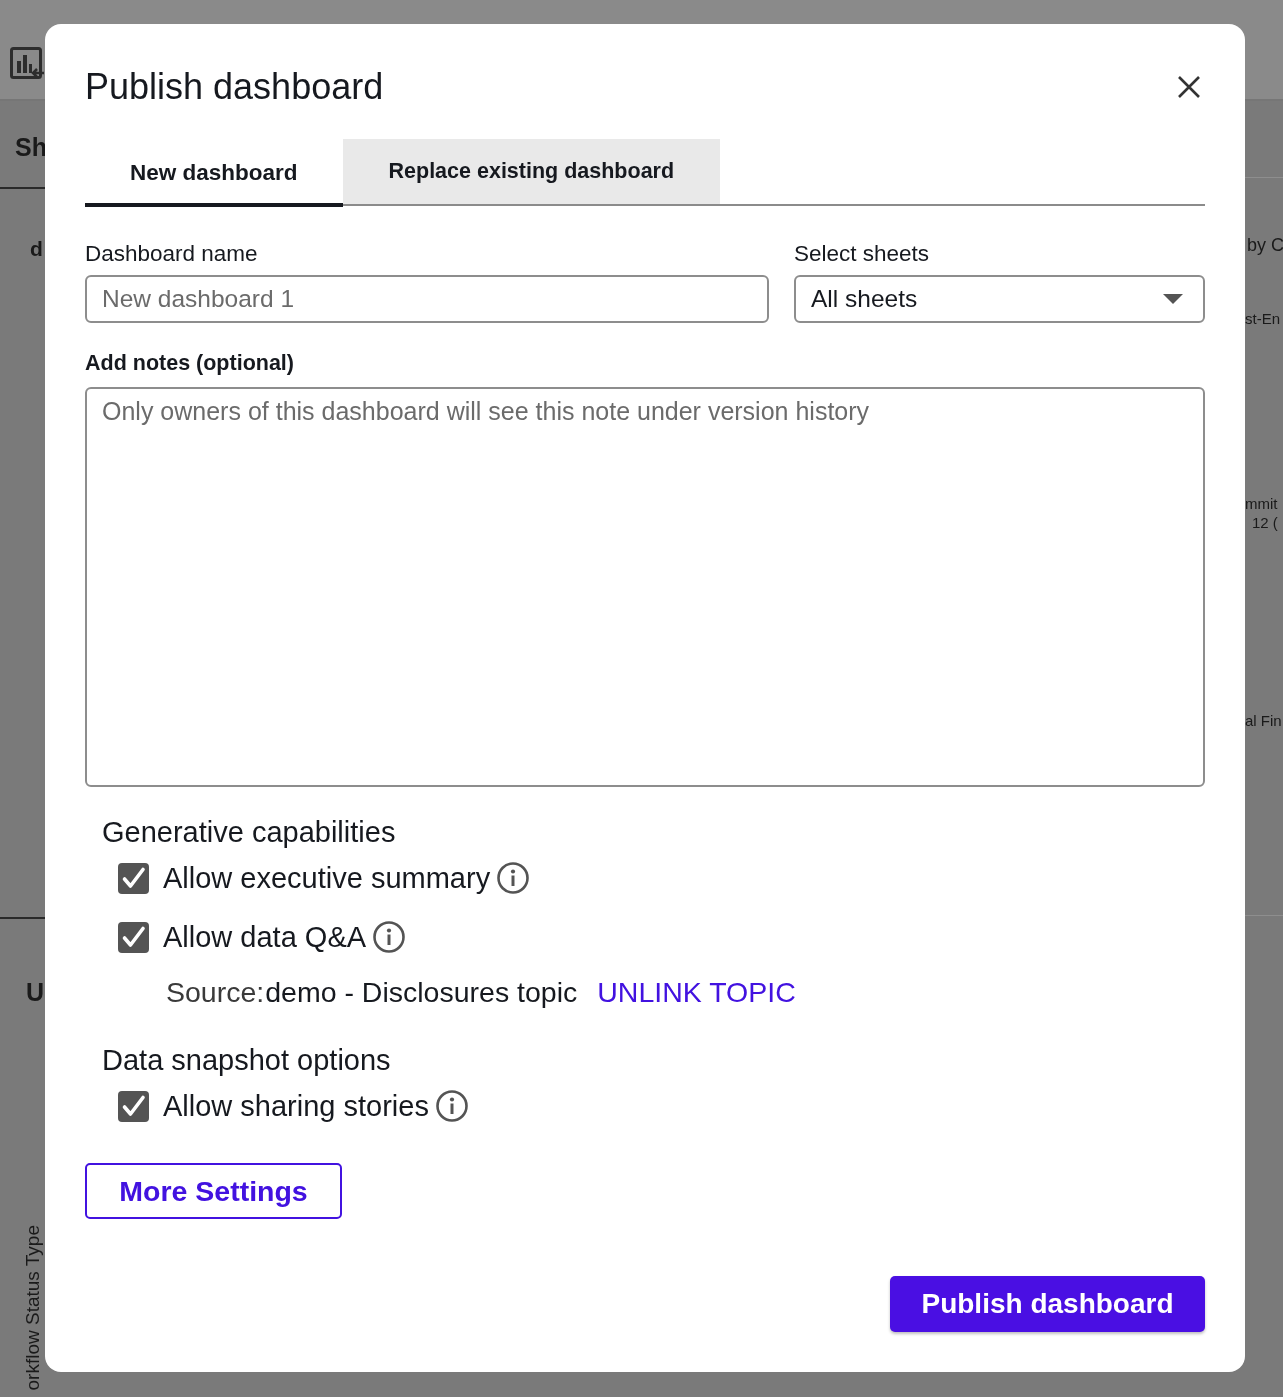 The width and height of the screenshot is (1283, 1397). I want to click on close-icon, so click(1189, 87).